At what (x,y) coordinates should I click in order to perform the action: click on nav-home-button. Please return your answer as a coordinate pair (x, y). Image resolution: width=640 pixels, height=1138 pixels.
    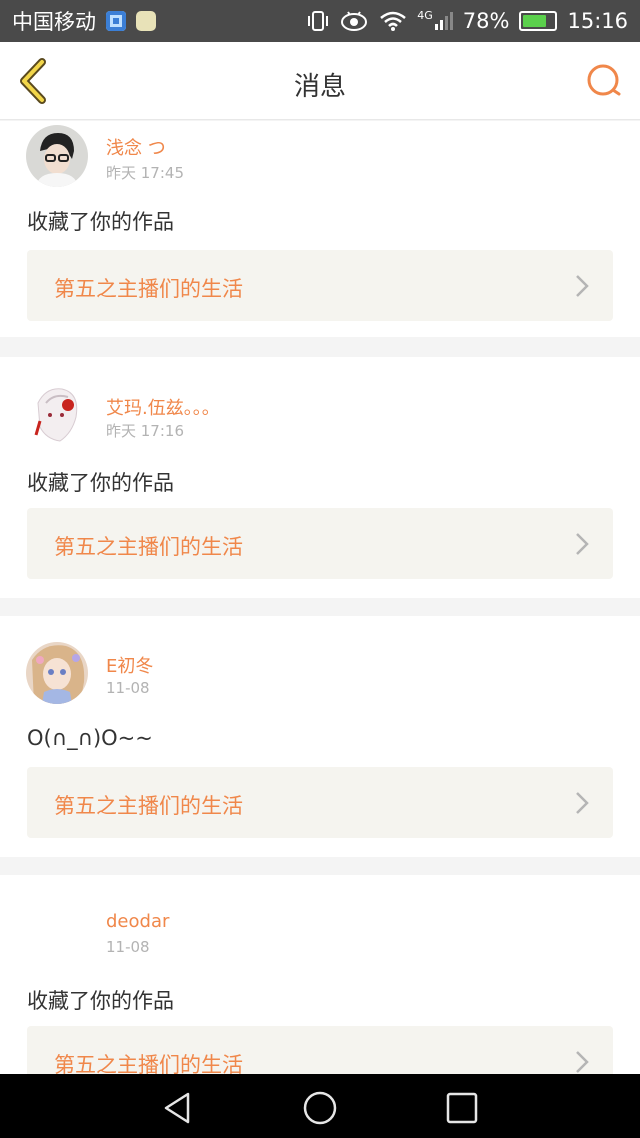
    Looking at the image, I should click on (320, 1108).